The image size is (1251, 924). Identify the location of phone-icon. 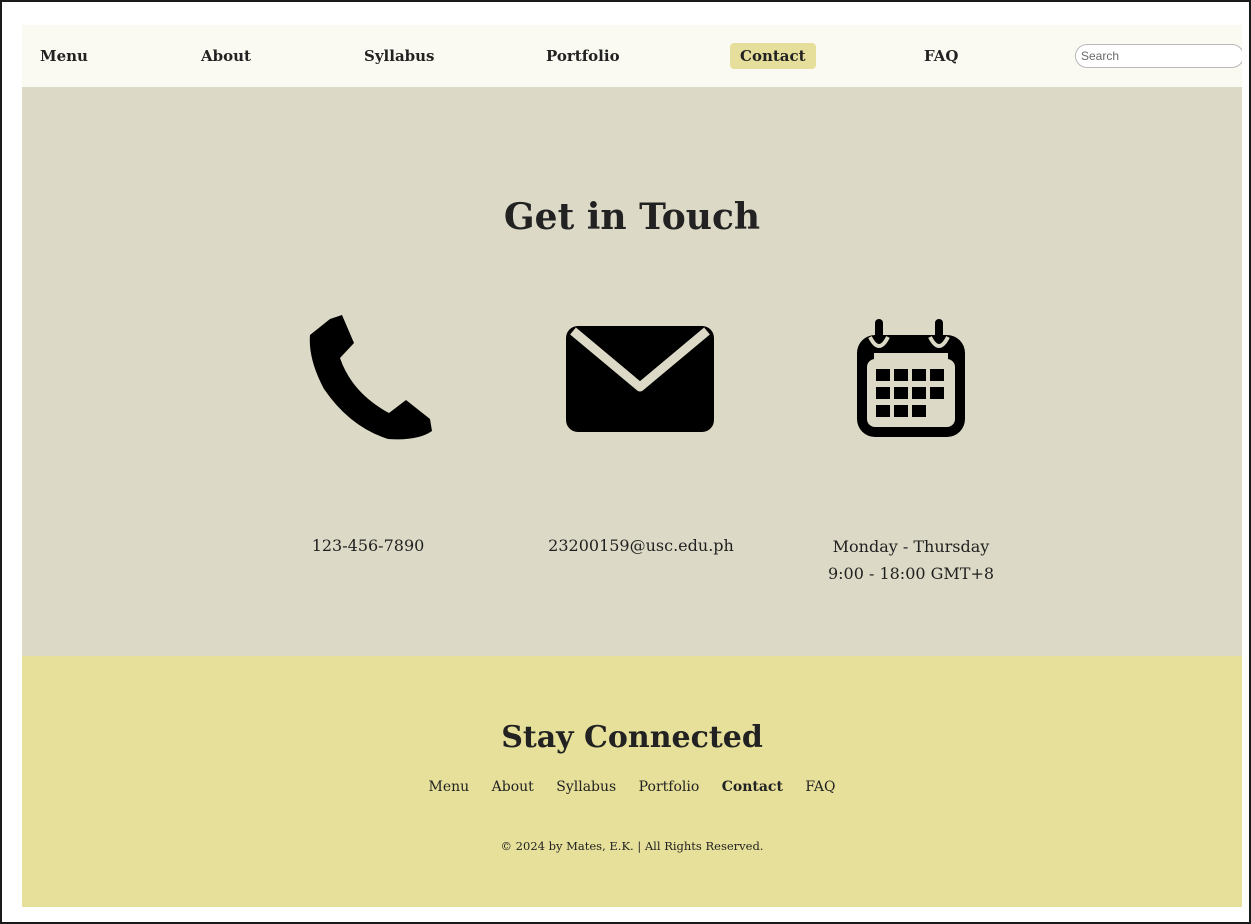
(370, 377).